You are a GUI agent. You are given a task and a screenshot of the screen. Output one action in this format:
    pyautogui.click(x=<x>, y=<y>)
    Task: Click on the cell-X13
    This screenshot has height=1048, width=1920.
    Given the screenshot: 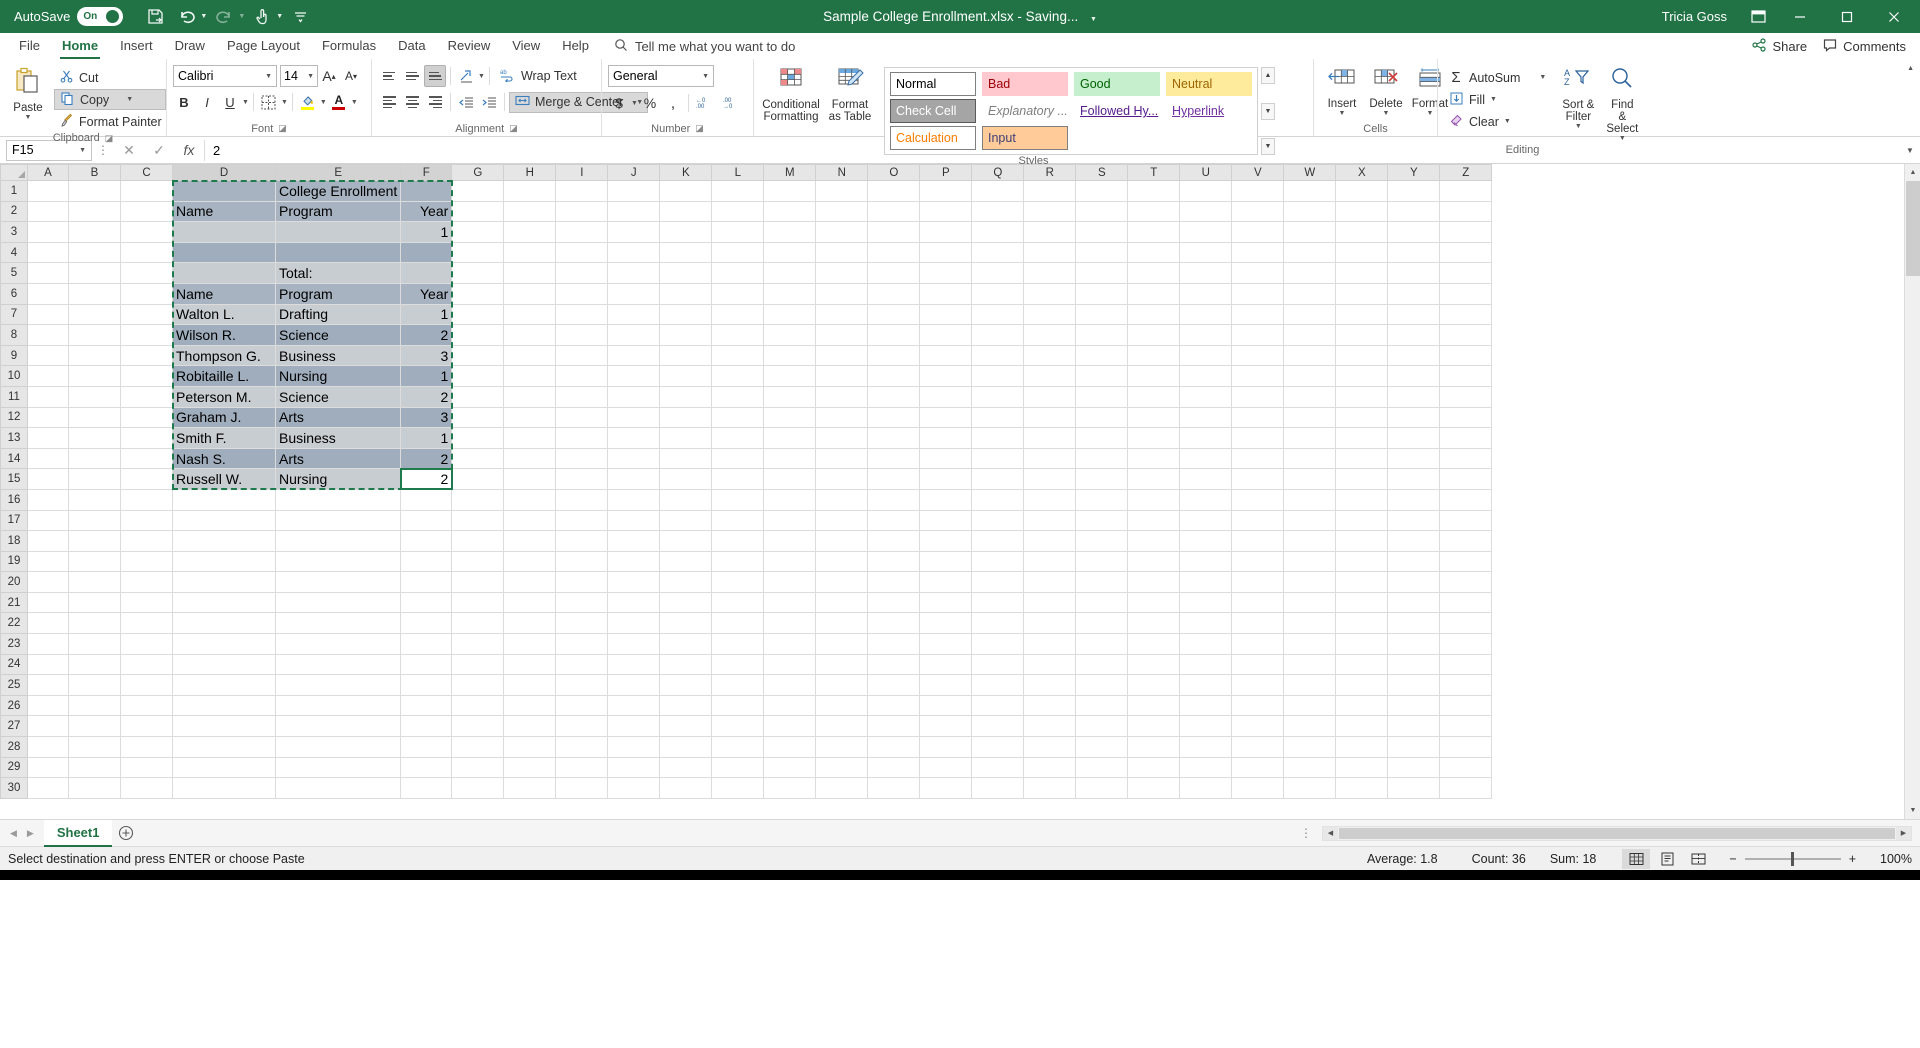 What is the action you would take?
    pyautogui.click(x=1362, y=438)
    